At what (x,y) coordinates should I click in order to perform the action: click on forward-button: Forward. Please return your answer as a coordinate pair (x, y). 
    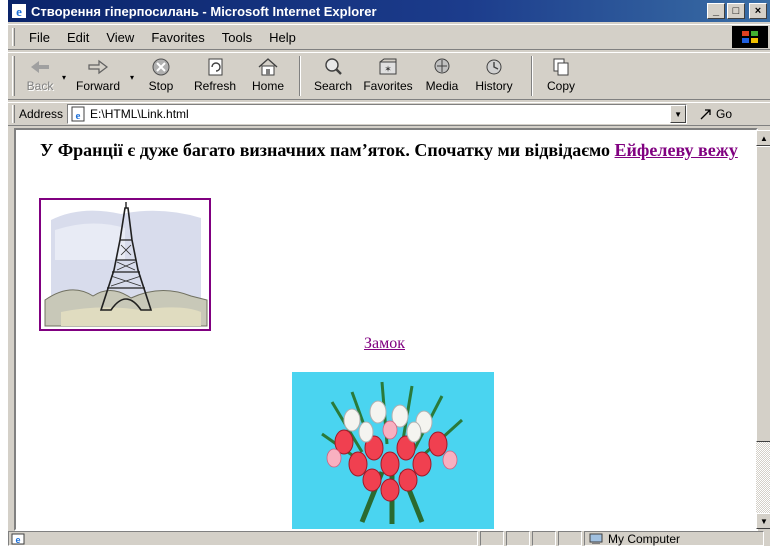
    Looking at the image, I should click on (98, 76).